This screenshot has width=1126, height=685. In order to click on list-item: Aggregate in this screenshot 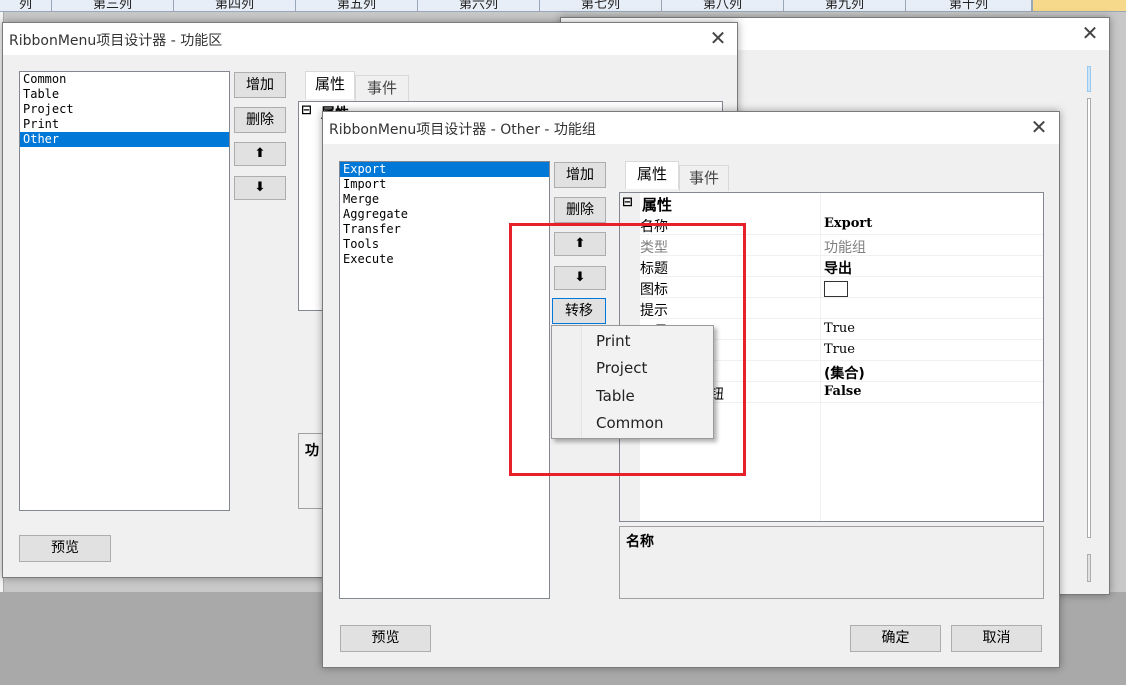, I will do `click(444, 214)`.